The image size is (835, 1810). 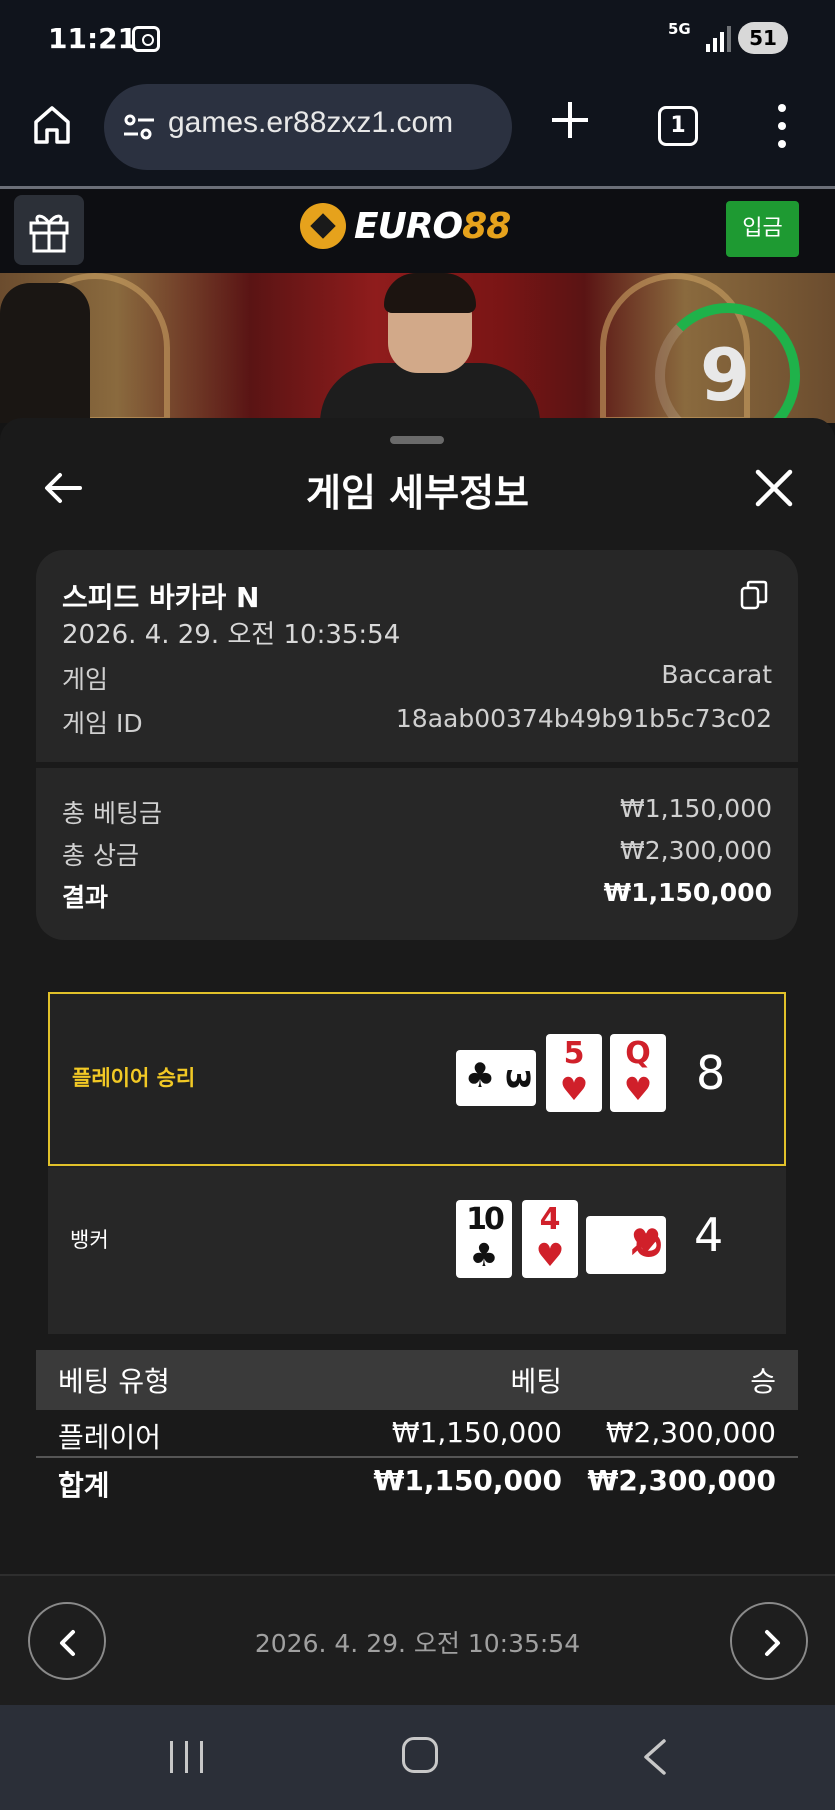 I want to click on url-text: games.er88zxz1.com, so click(x=311, y=122).